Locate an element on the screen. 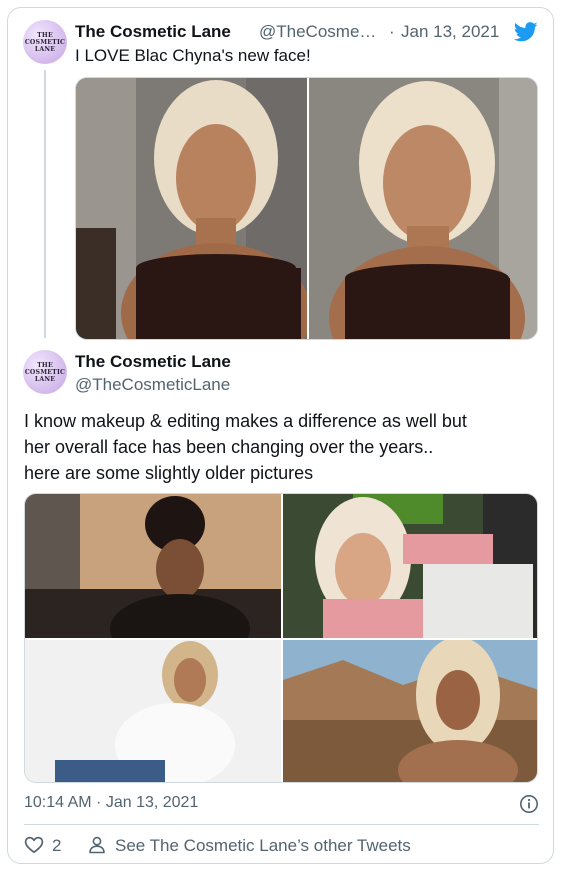 This screenshot has width=566, height=880. photo-bottom-left is located at coordinates (153, 711).